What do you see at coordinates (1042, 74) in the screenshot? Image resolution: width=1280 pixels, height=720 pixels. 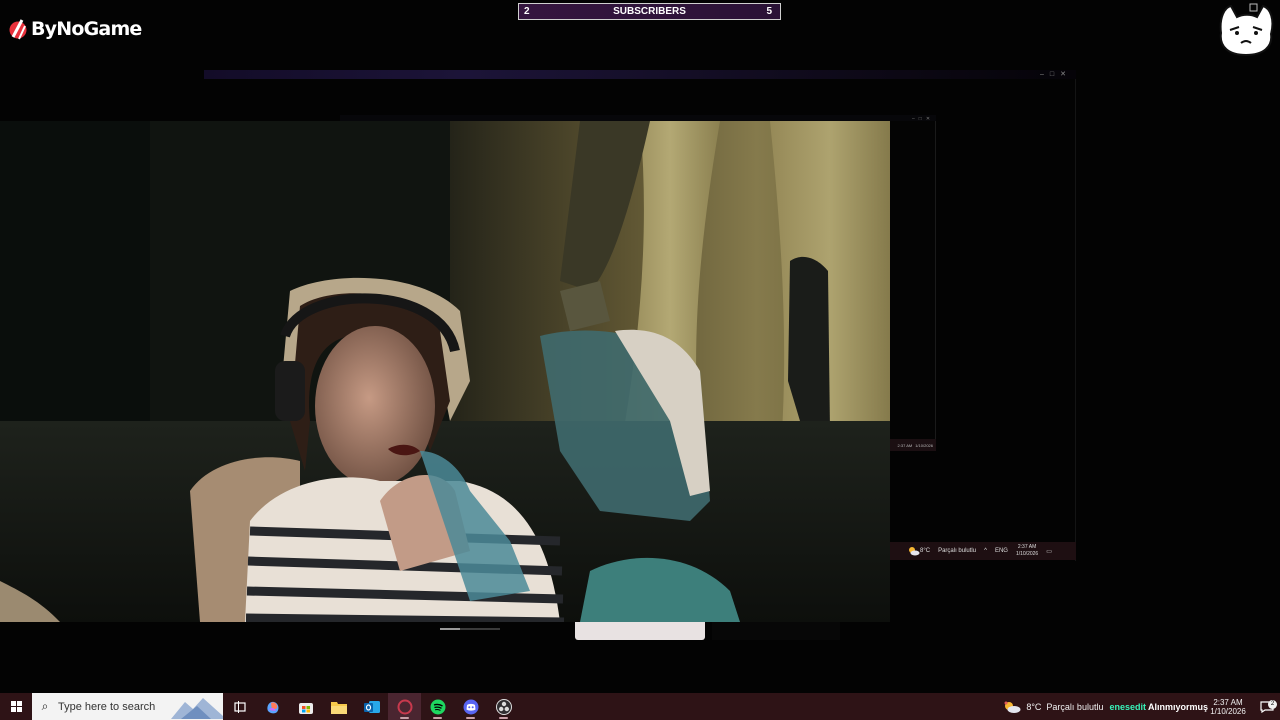 I see `minimize-icon: –` at bounding box center [1042, 74].